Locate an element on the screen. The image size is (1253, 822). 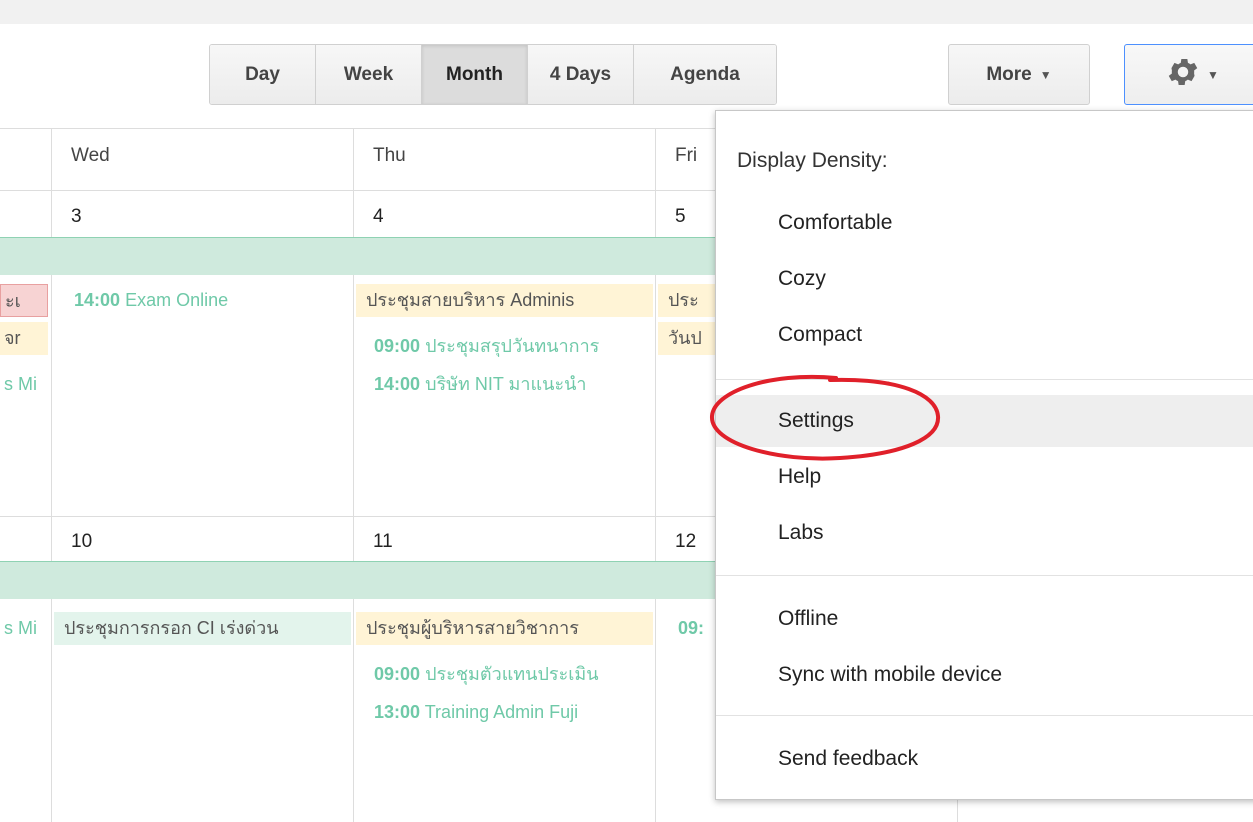
menu-item-sync-mobile: Sync with mobile device is located at coordinates (984, 675).